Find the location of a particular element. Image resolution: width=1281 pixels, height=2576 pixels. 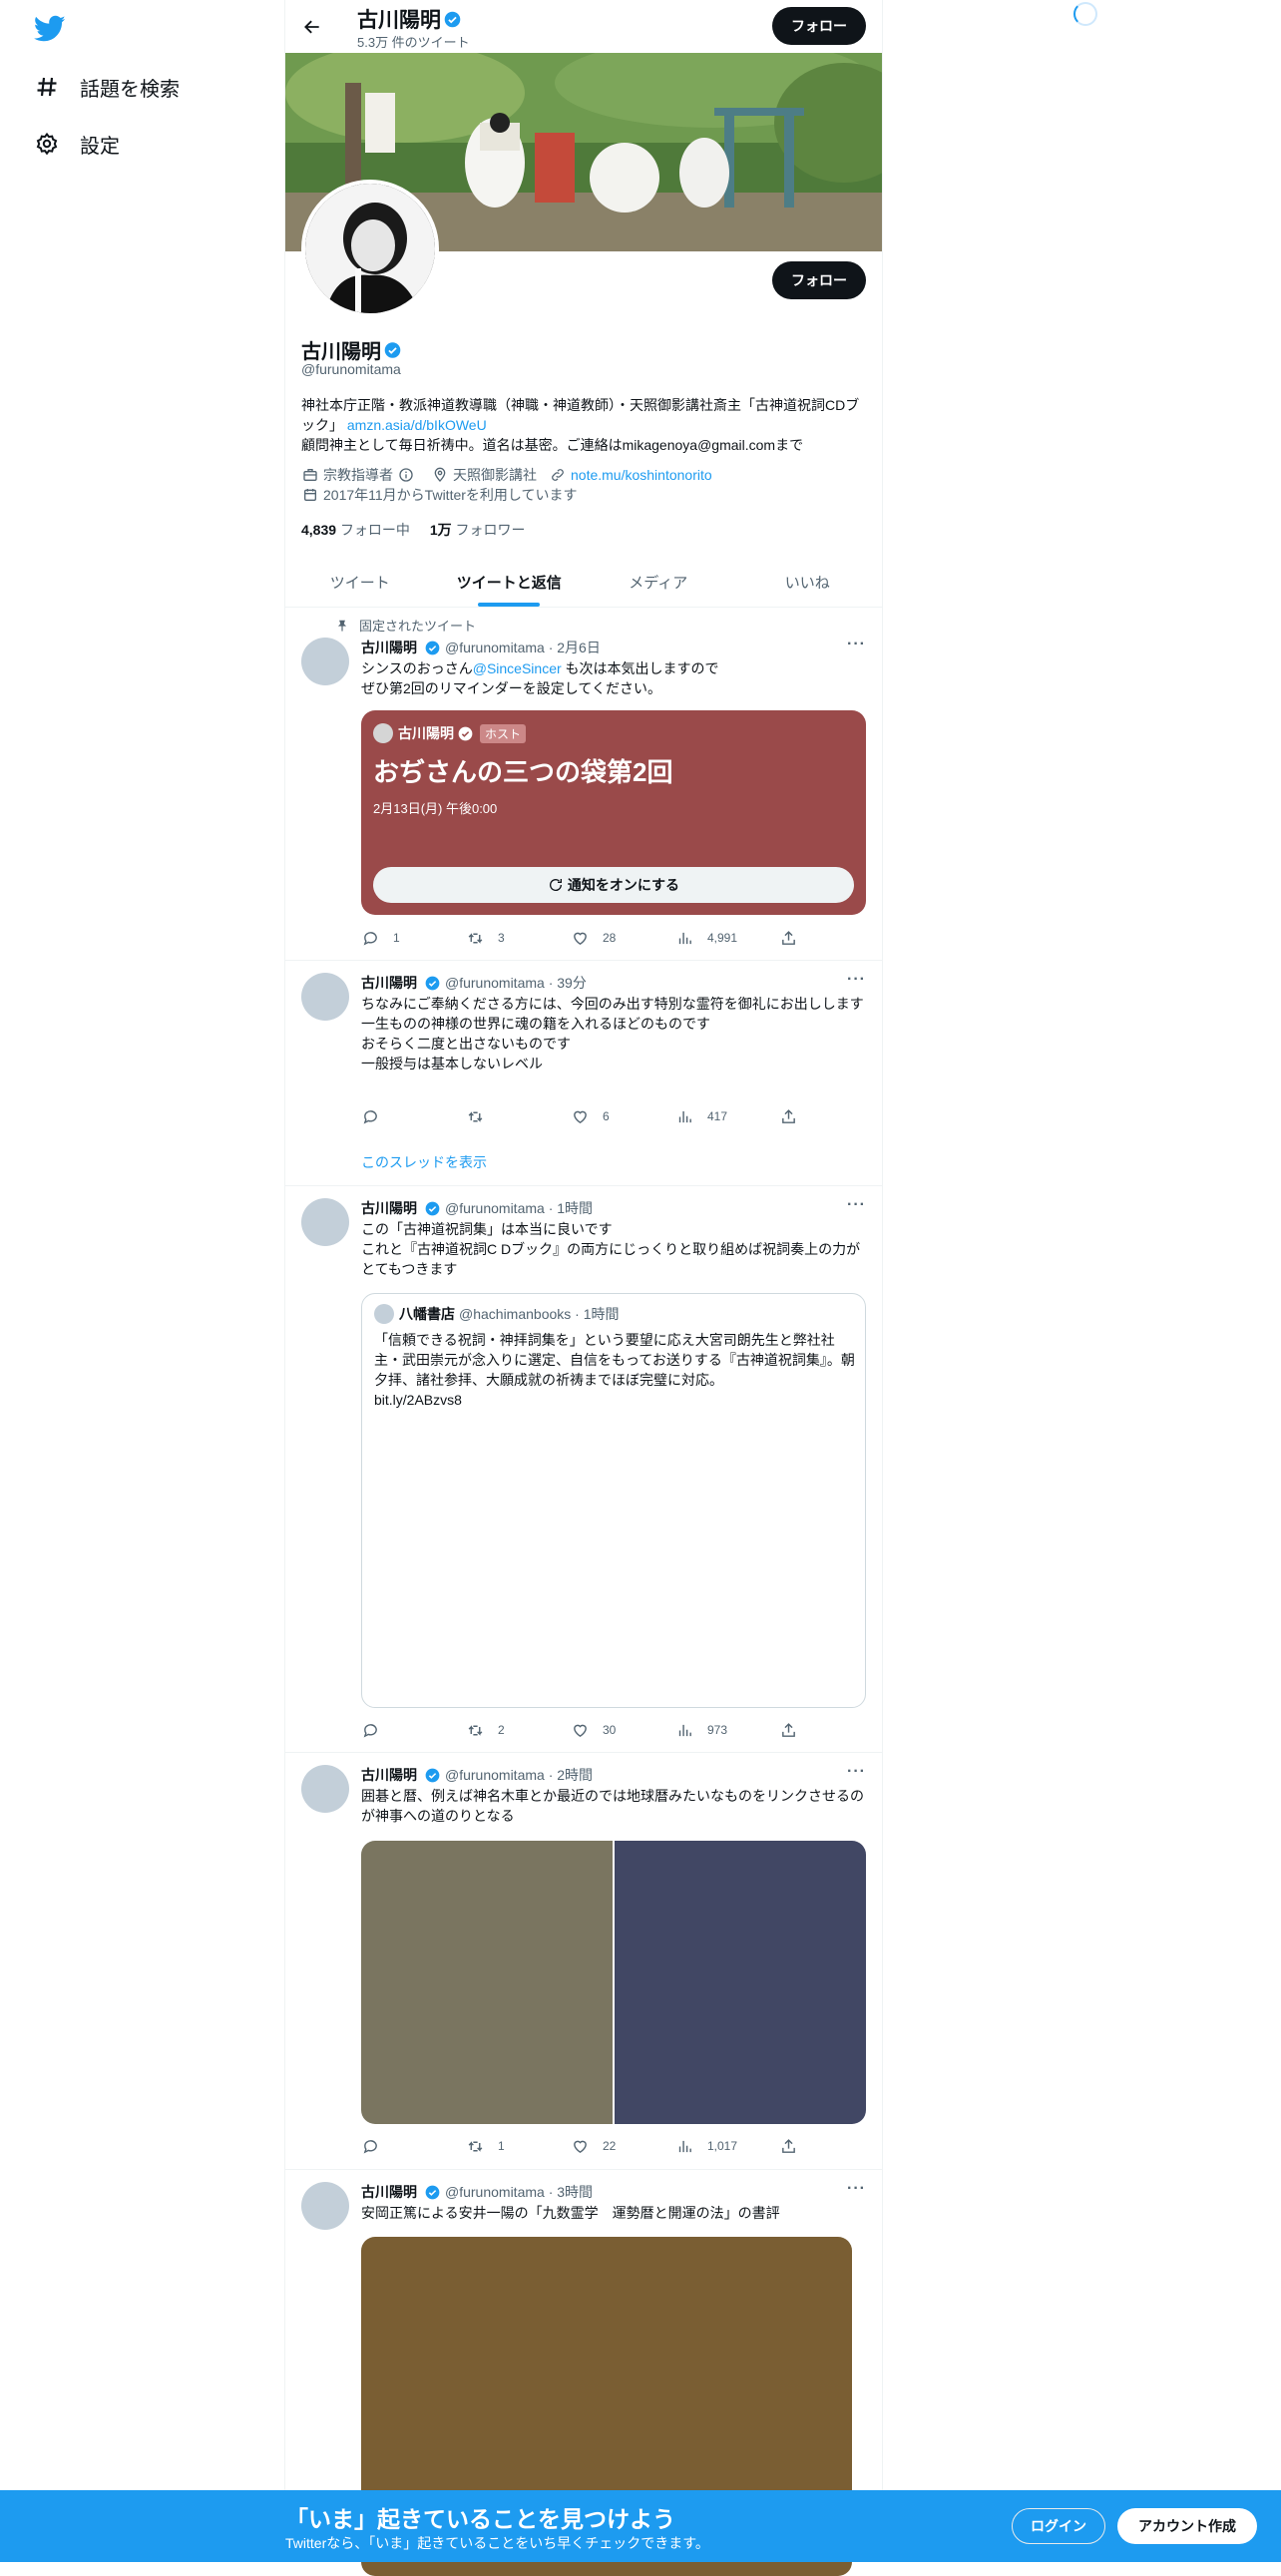

like-button: 22 is located at coordinates (615, 2146).